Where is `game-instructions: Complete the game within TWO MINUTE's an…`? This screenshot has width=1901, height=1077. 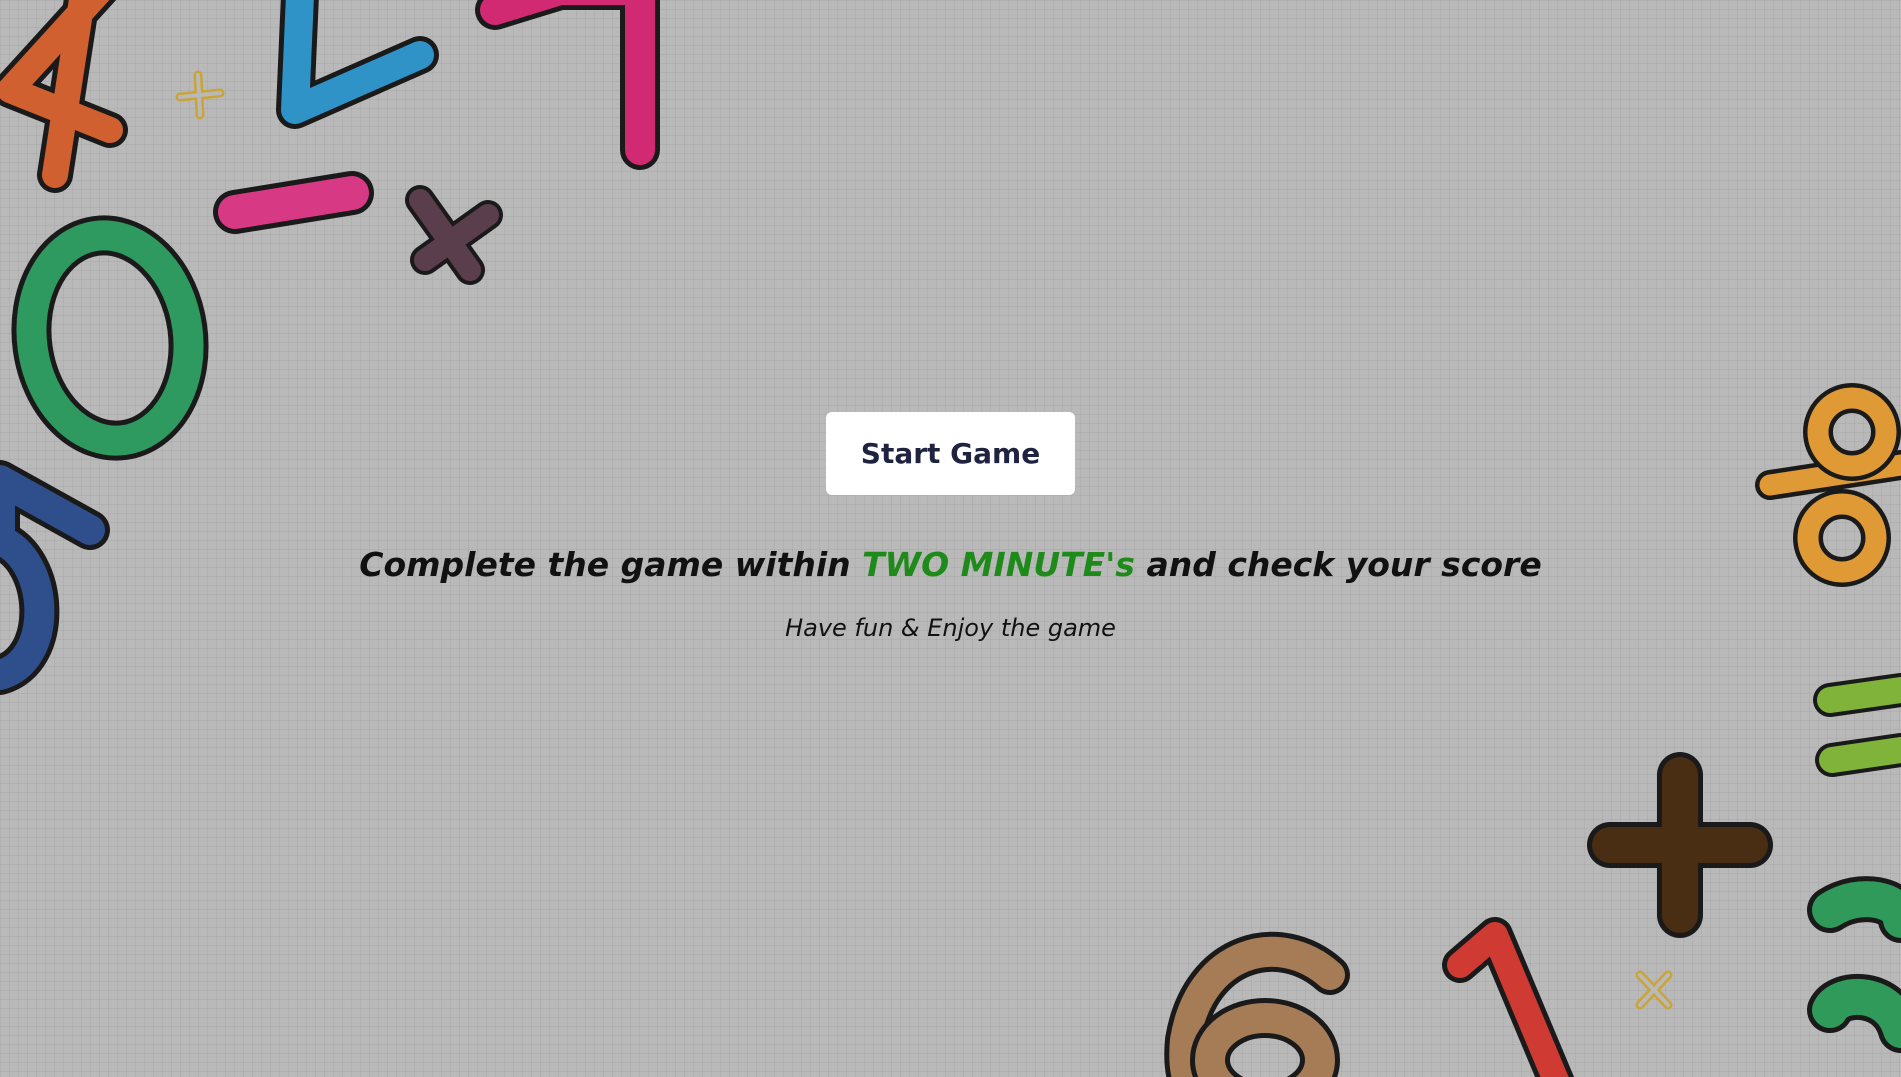
game-instructions: Complete the game within TWO MINUTE's an… is located at coordinates (950, 564).